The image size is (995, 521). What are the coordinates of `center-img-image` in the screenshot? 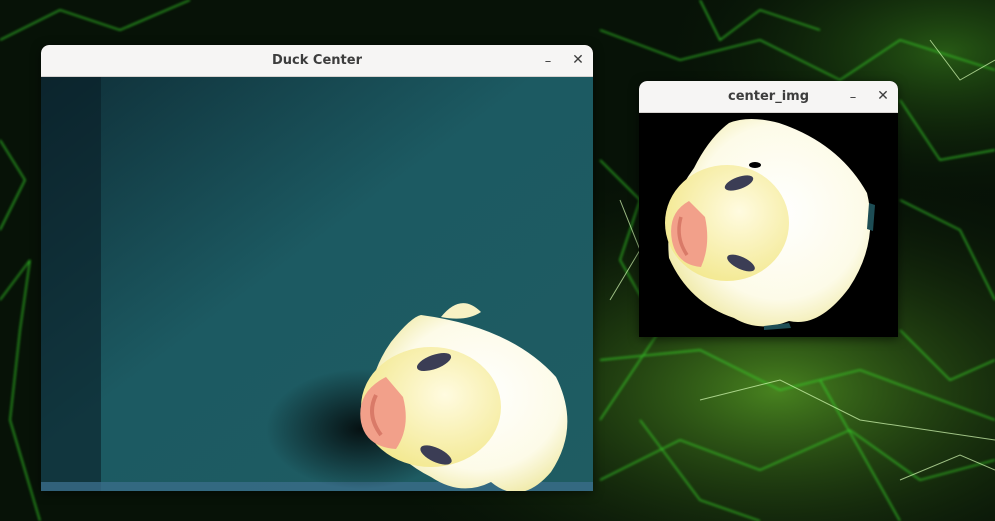 It's located at (768, 225).